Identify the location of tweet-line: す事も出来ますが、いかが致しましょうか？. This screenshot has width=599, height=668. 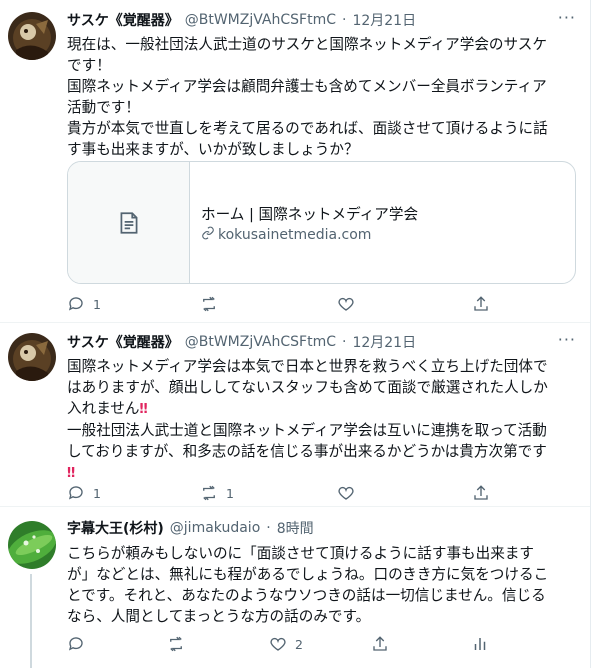
(213, 149).